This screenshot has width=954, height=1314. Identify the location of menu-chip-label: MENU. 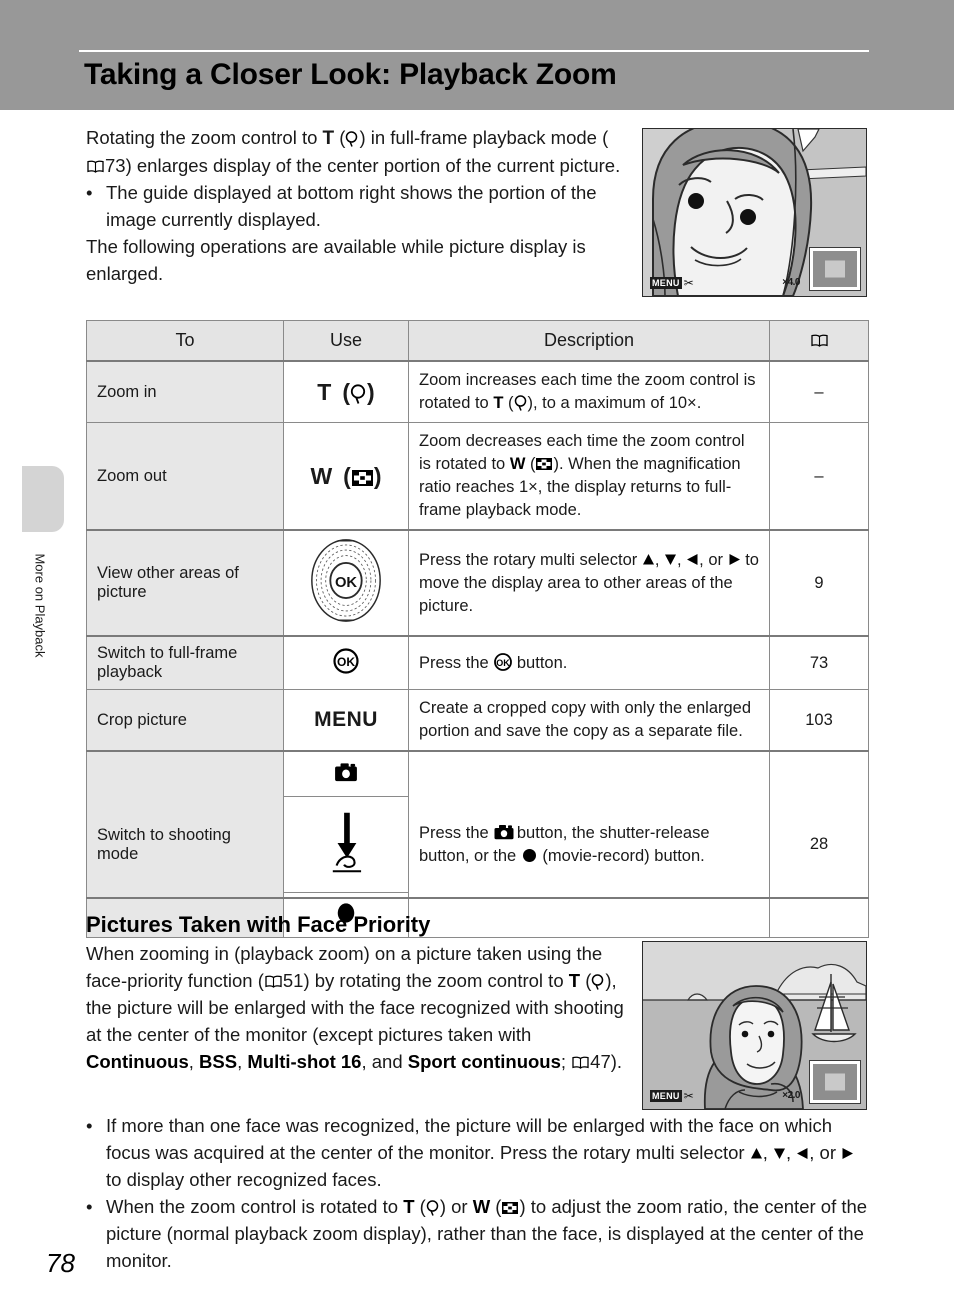
(666, 283).